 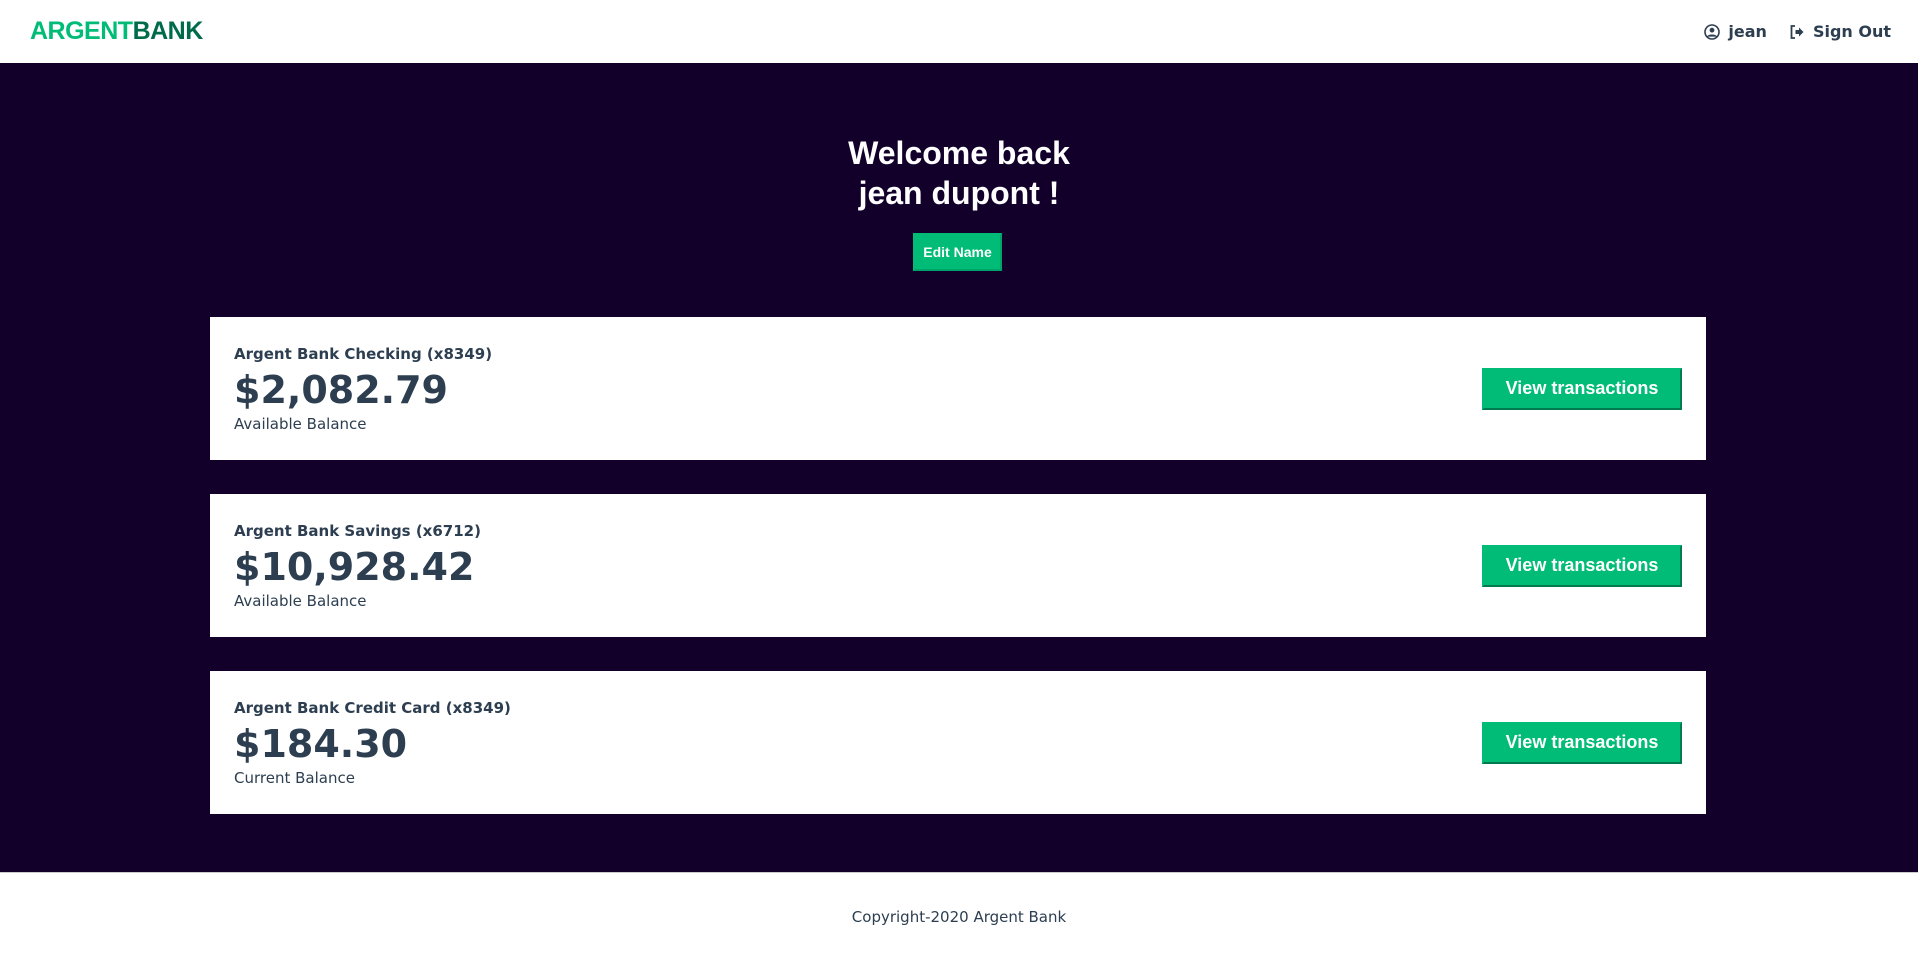 What do you see at coordinates (357, 530) in the screenshot?
I see `account-title: Argent Bank Savings (x6712)` at bounding box center [357, 530].